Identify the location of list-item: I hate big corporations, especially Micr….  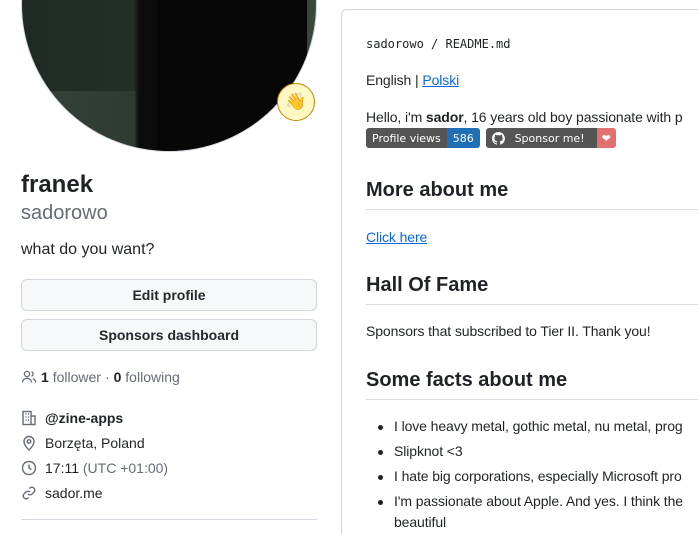
(532, 476).